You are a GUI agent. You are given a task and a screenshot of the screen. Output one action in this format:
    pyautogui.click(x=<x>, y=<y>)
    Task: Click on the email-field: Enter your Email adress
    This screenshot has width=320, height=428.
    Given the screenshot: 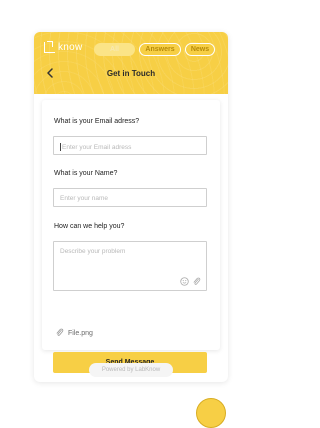 What is the action you would take?
    pyautogui.click(x=130, y=145)
    